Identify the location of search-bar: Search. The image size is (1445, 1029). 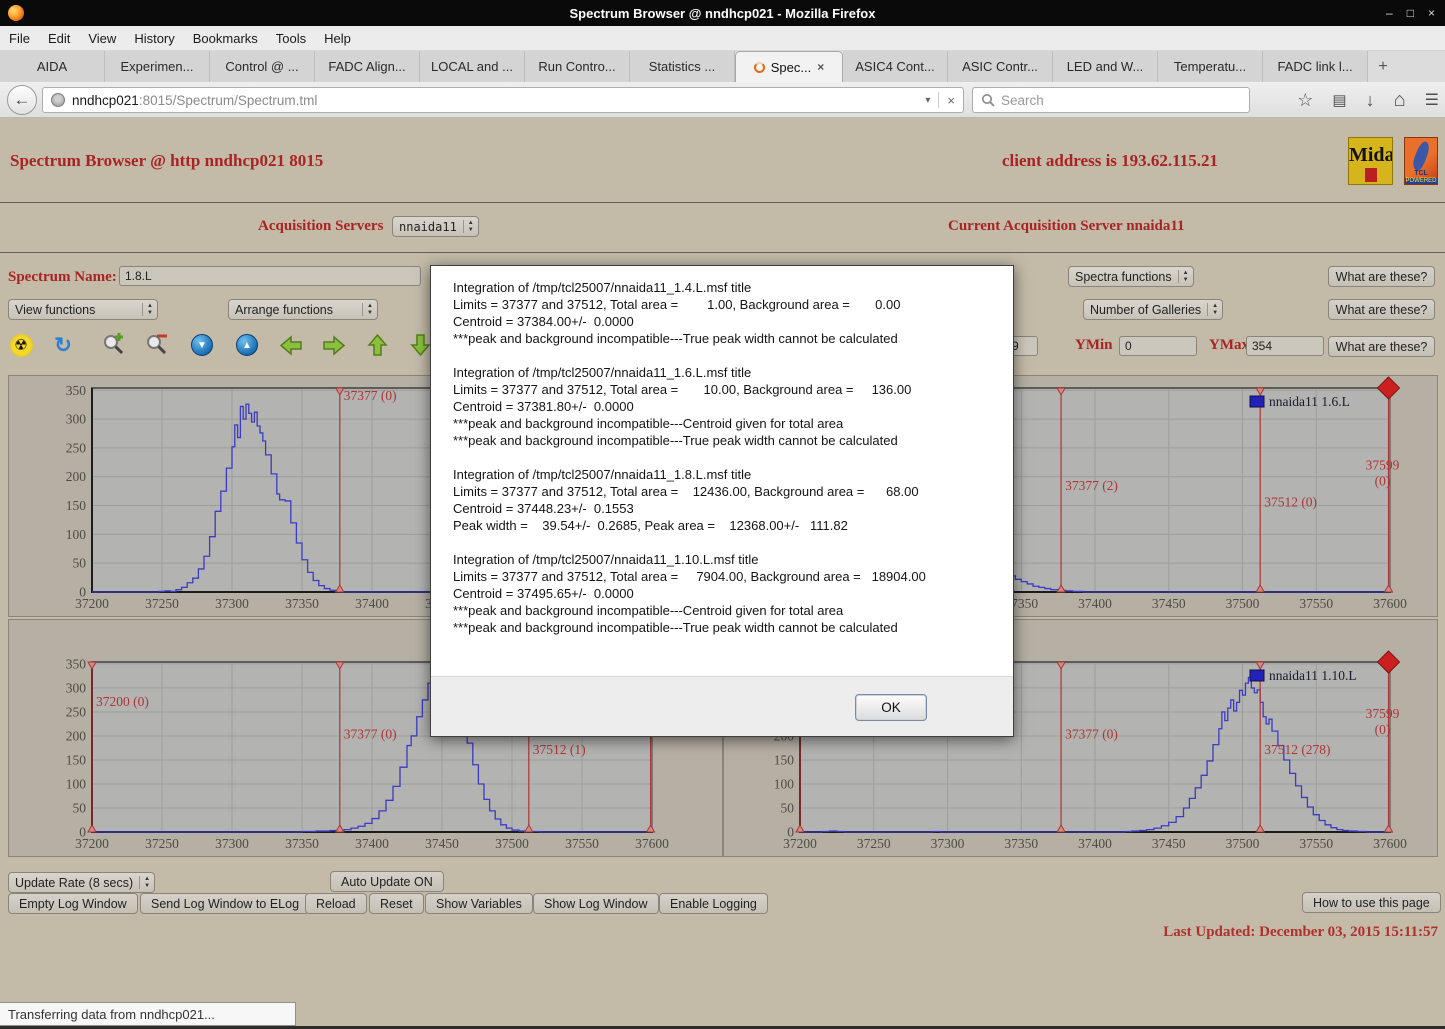
(1111, 100).